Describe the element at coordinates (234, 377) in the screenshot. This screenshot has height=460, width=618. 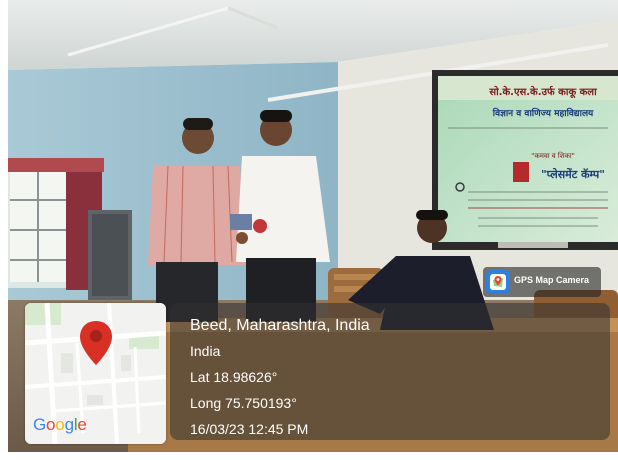
I see `latitude-text: Lat 18.98626°` at that location.